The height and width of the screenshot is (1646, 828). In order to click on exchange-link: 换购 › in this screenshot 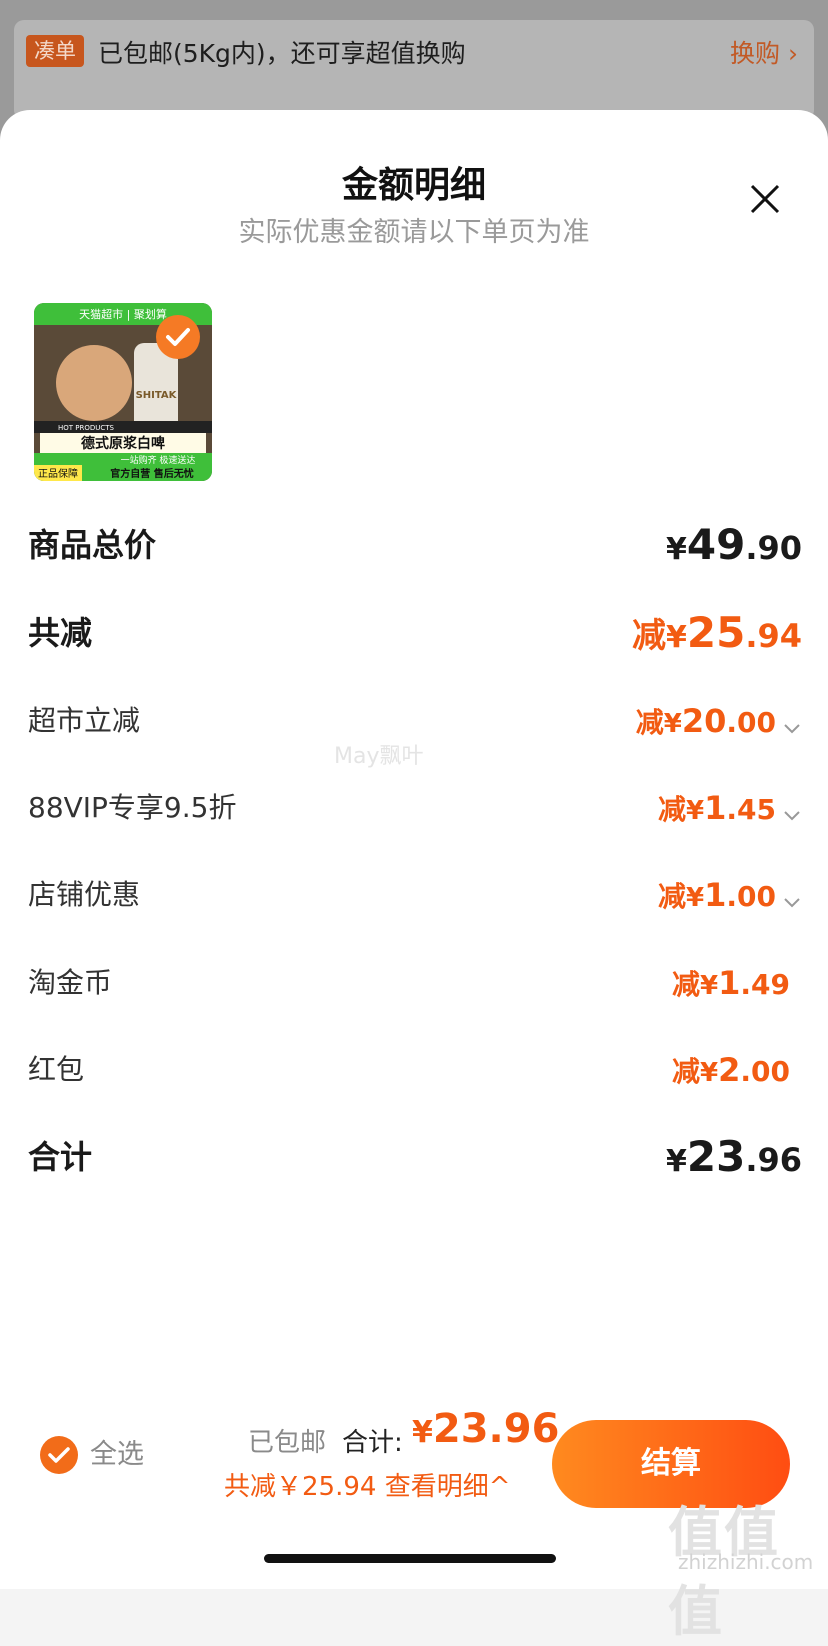, I will do `click(764, 52)`.